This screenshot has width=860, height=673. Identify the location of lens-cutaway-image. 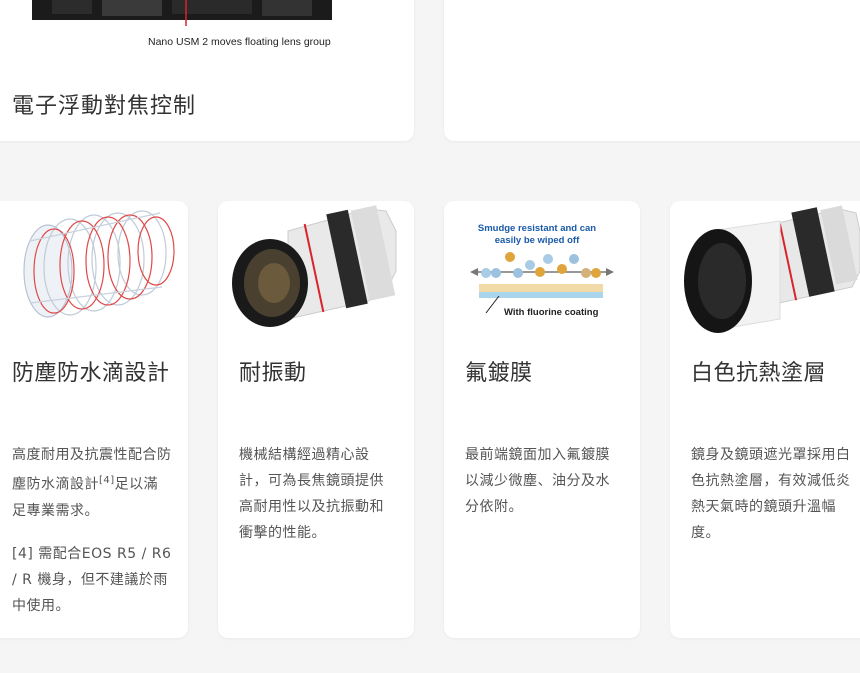
(182, 13).